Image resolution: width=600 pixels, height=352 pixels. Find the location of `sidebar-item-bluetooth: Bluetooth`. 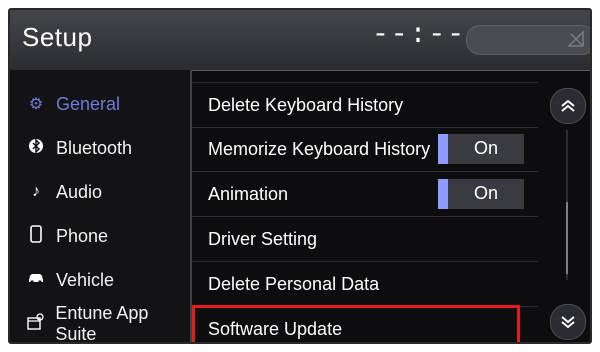

sidebar-item-bluetooth: Bluetooth is located at coordinates (100, 148).